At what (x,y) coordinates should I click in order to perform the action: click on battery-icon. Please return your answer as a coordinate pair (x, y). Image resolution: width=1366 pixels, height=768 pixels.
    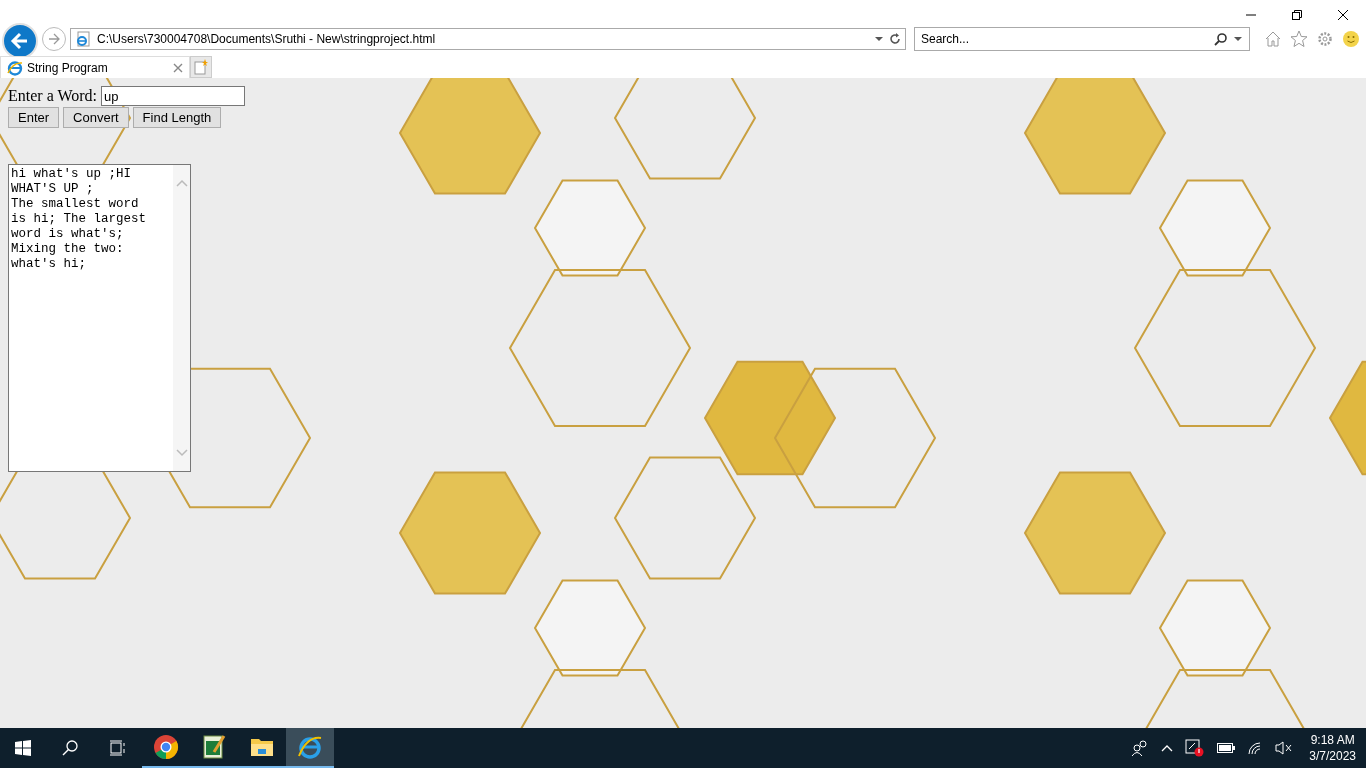
    Looking at the image, I should click on (1226, 748).